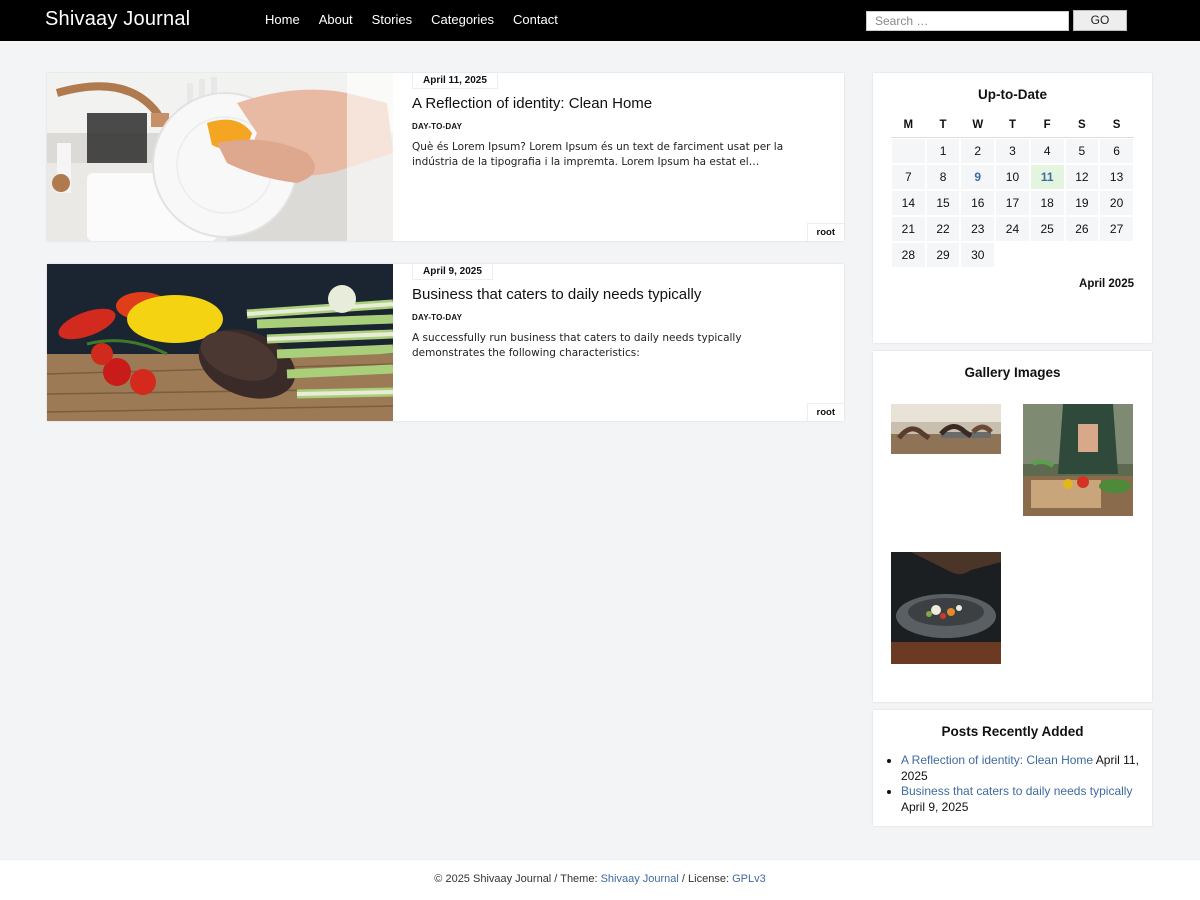 This screenshot has width=1200, height=900. Describe the element at coordinates (943, 151) in the screenshot. I see `calendar-day: 1` at that location.